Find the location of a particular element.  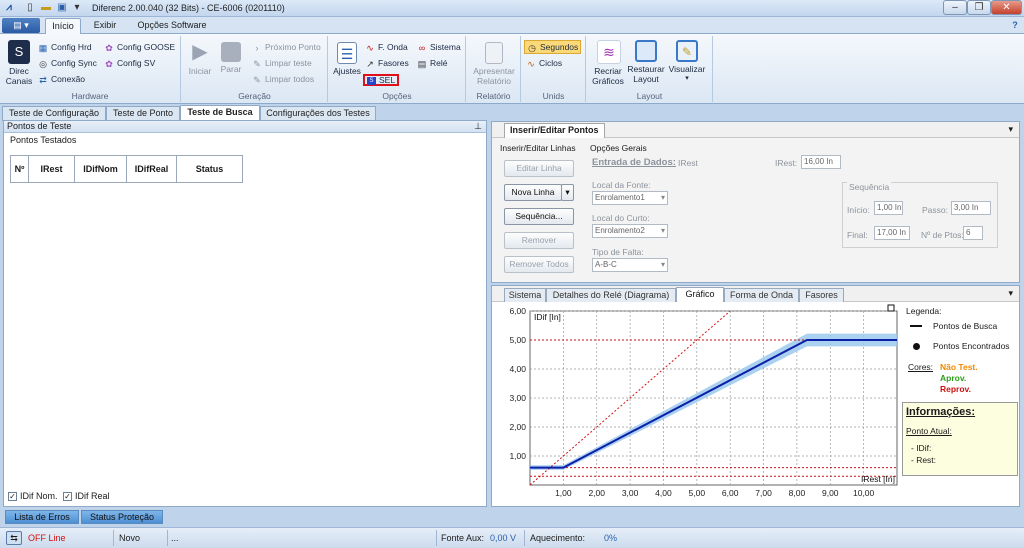

chart-waves-icon: ≋ is located at coordinates (609, 52).